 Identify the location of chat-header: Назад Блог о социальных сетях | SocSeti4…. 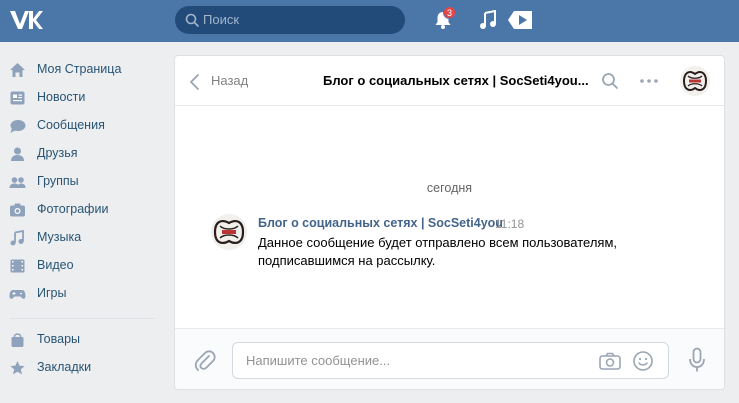
(449, 81).